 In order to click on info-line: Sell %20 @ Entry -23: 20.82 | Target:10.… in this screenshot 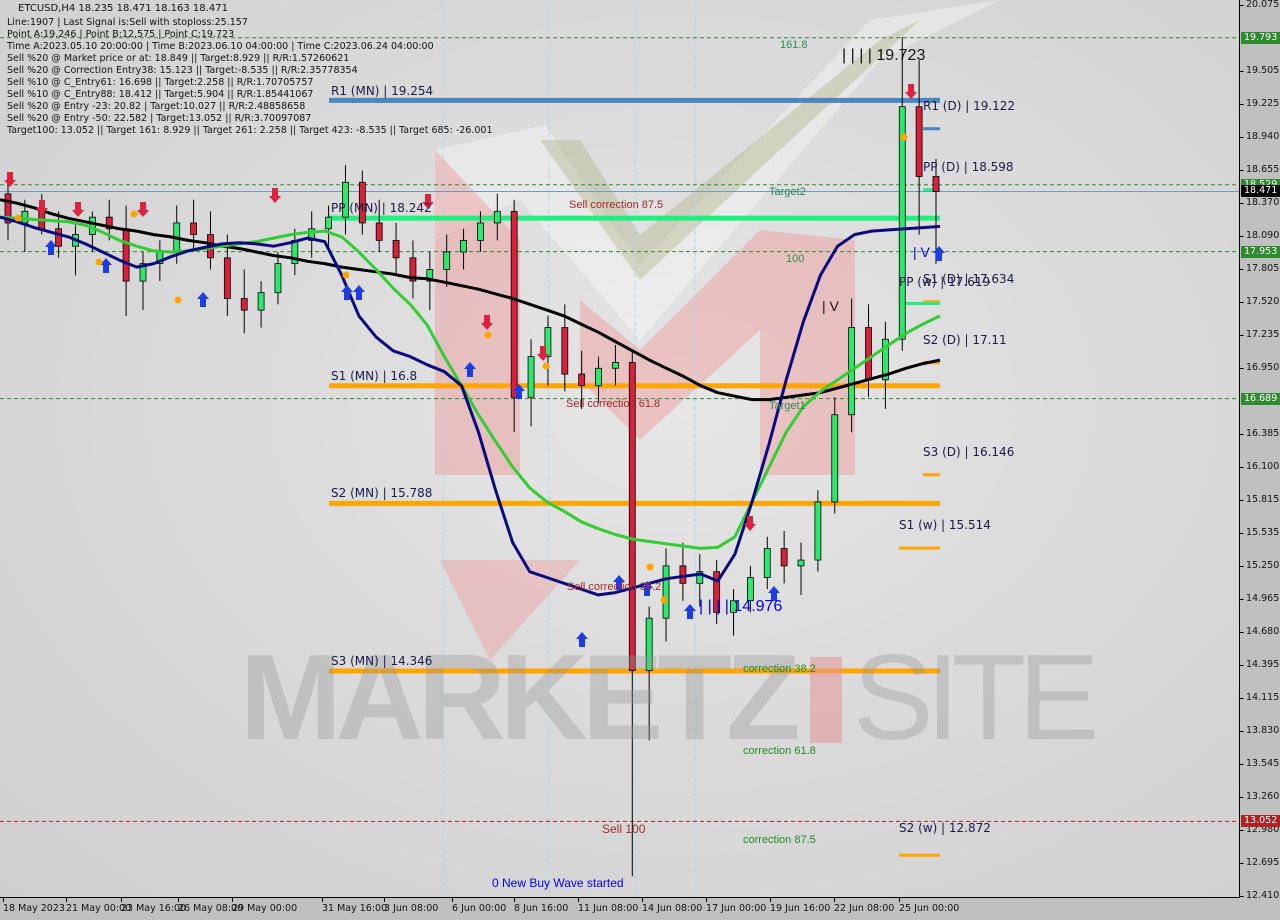, I will do `click(156, 106)`.